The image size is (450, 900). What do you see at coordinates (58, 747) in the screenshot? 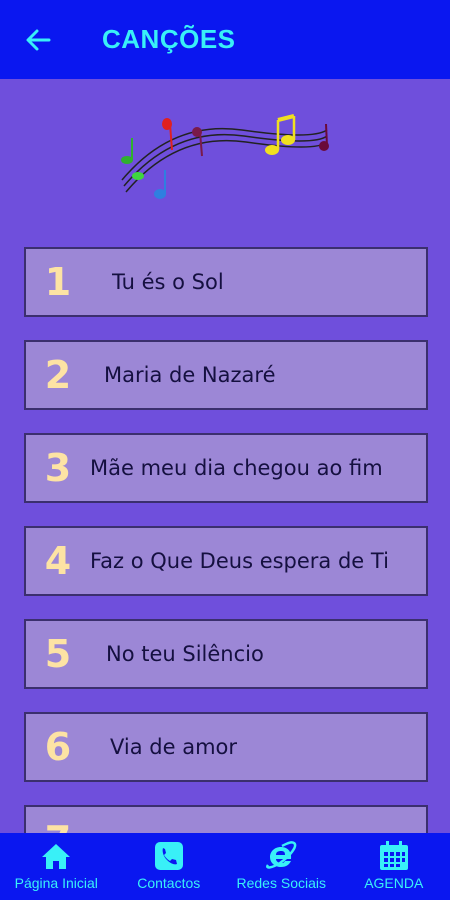
I see `song-number: 6` at bounding box center [58, 747].